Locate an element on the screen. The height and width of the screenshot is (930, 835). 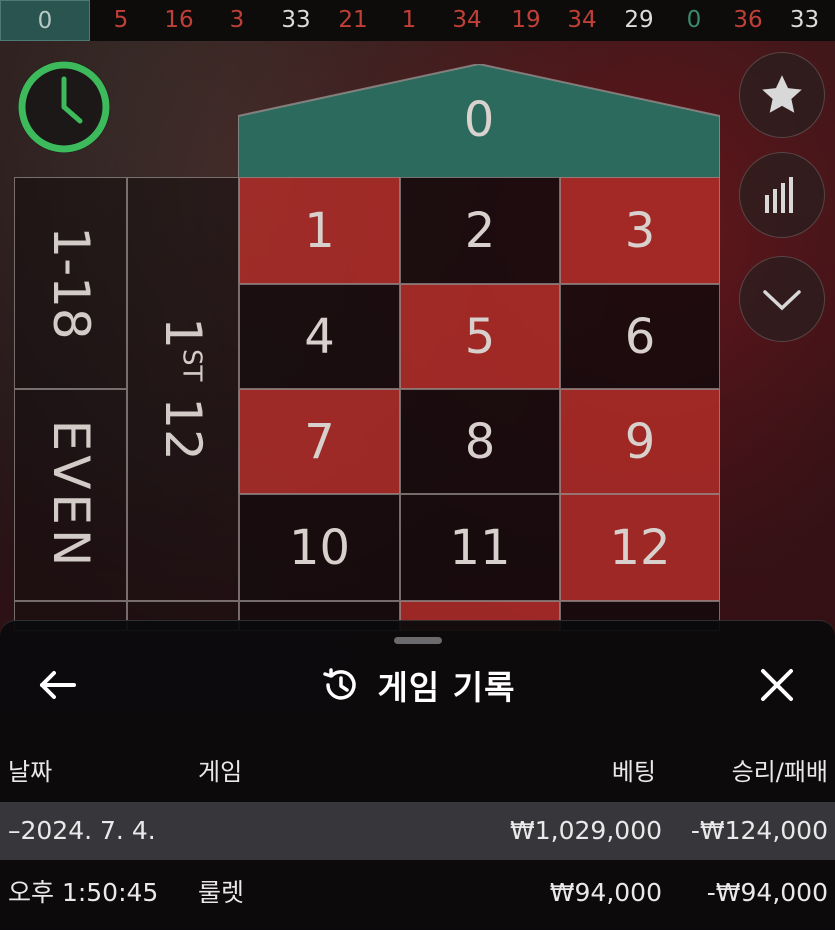
number-label: 12 is located at coordinates (640, 547).